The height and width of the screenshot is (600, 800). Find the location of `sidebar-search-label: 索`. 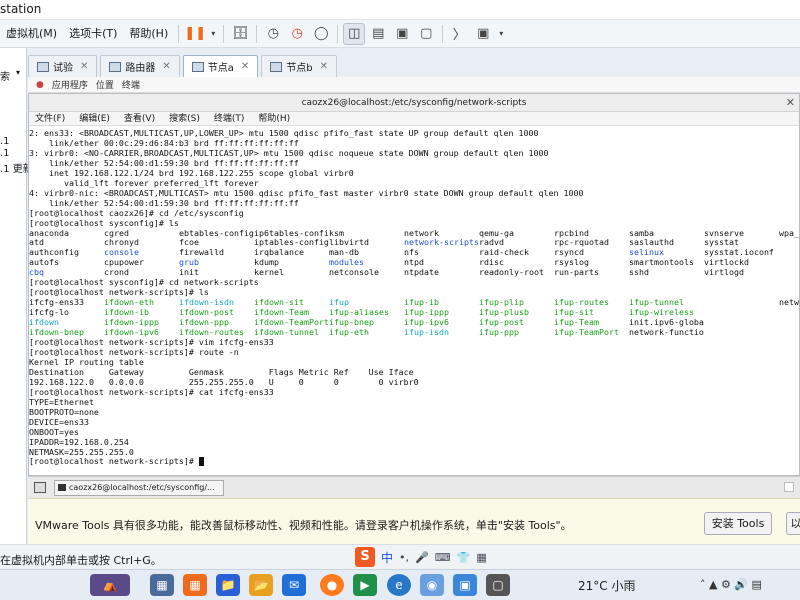

sidebar-search-label: 索 is located at coordinates (5, 75).